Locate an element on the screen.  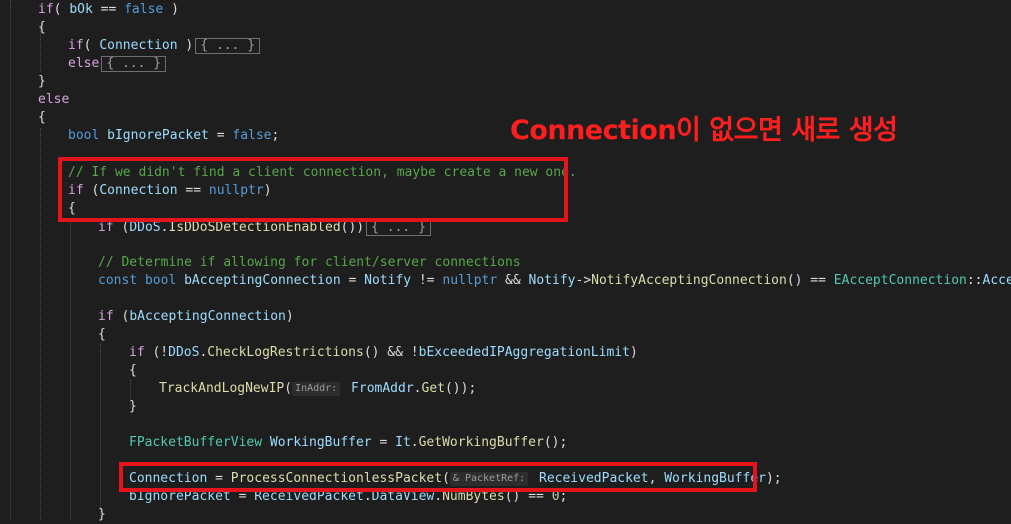
identifier: bOk is located at coordinates (81, 9).